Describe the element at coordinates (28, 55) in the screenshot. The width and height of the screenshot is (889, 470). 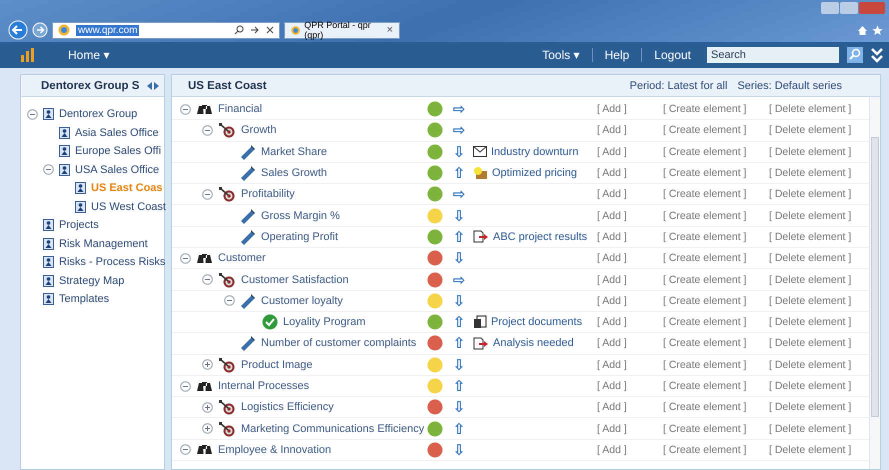
I see `bar-chart-icon` at that location.